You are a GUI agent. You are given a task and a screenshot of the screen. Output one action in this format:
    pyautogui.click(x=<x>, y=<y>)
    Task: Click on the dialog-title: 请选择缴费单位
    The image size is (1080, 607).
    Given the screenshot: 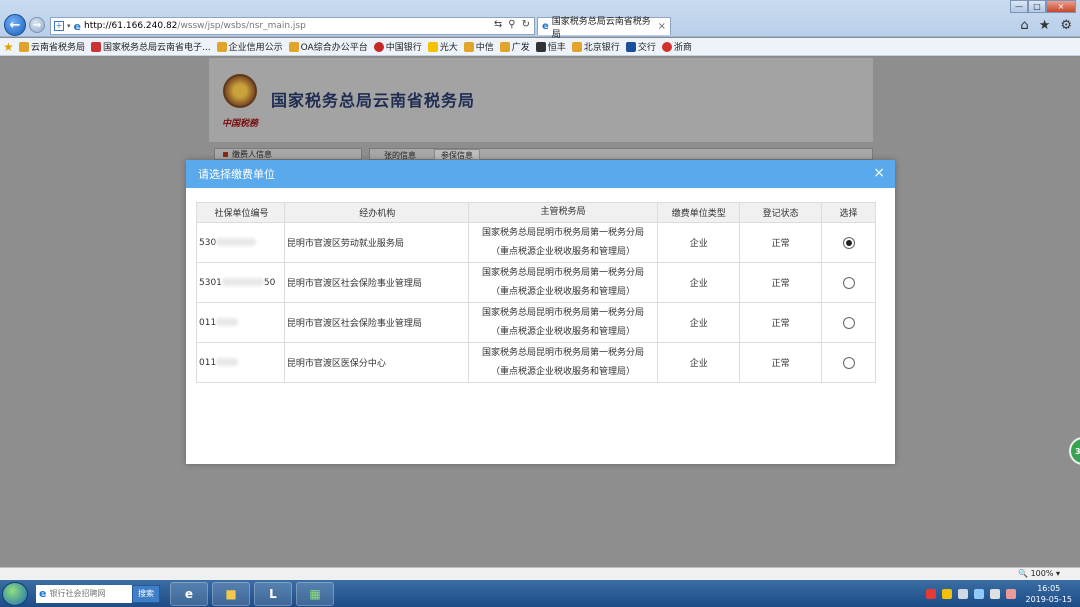 What is the action you would take?
    pyautogui.click(x=236, y=174)
    